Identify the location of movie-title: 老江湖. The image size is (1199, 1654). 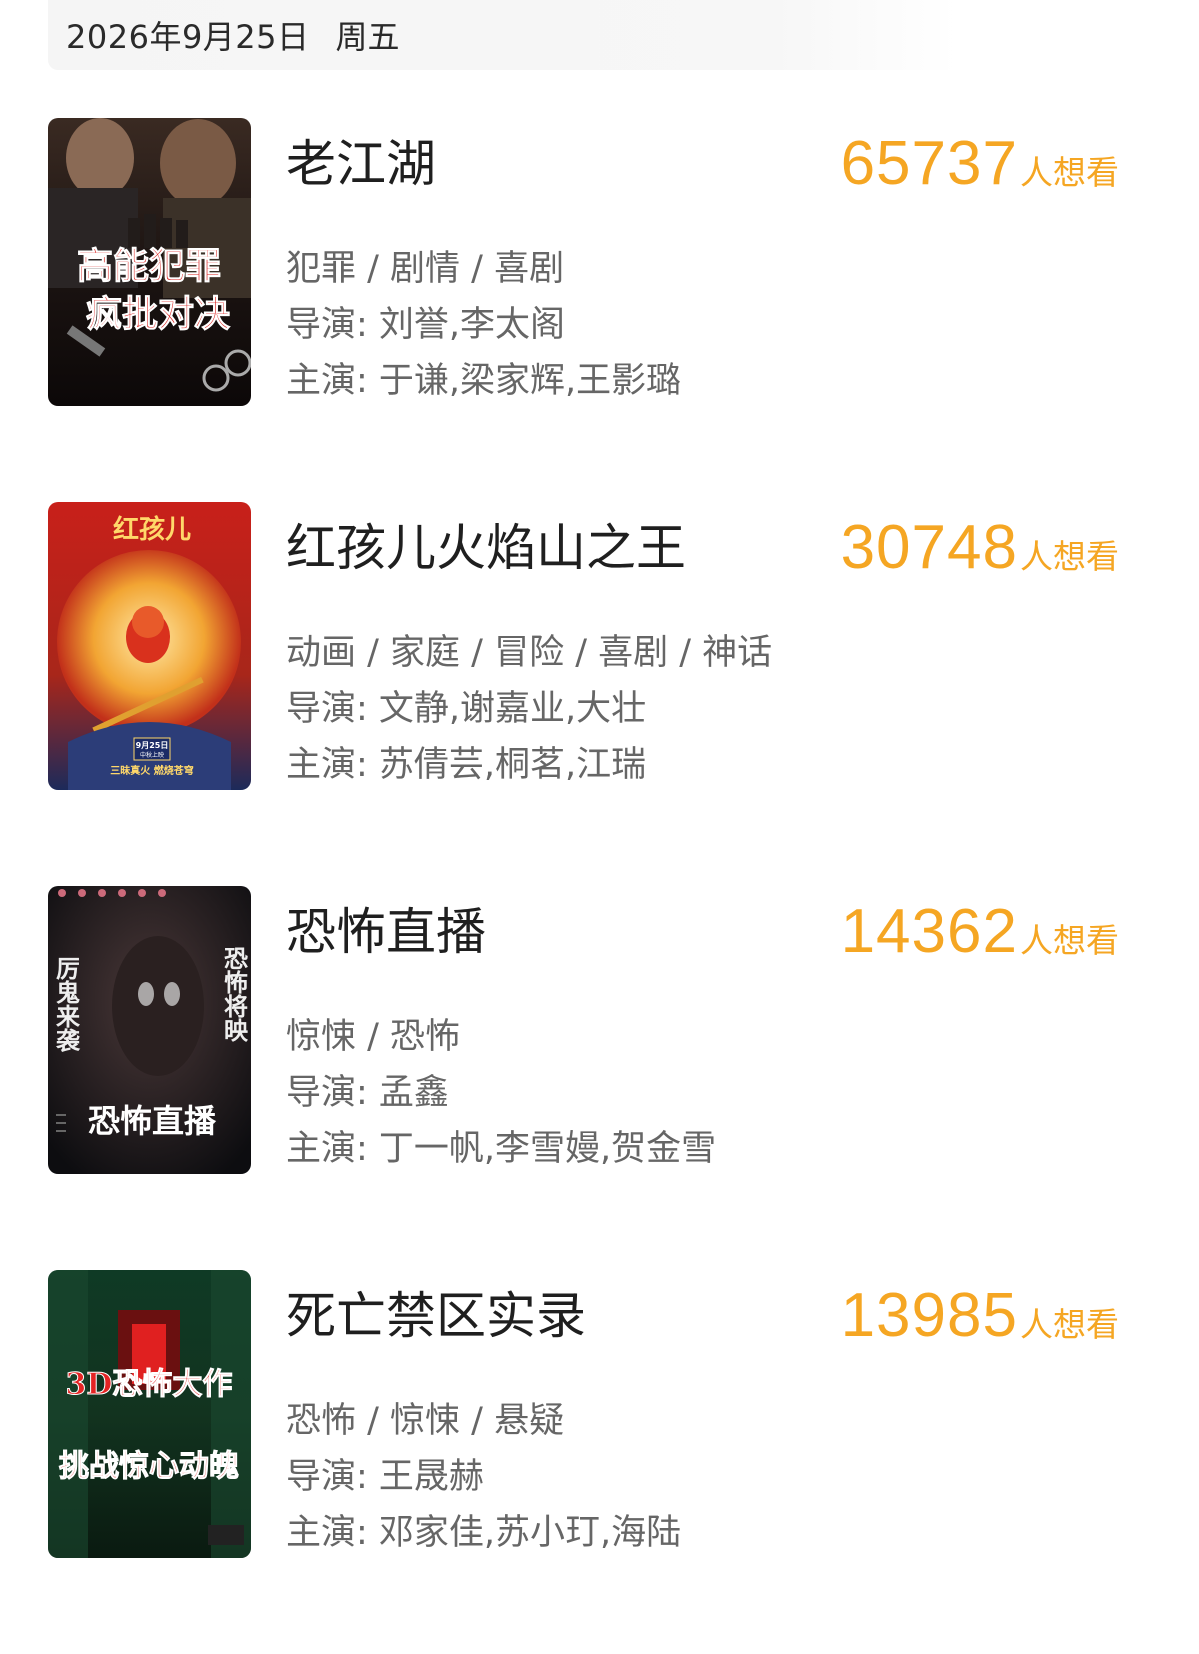
(361, 160).